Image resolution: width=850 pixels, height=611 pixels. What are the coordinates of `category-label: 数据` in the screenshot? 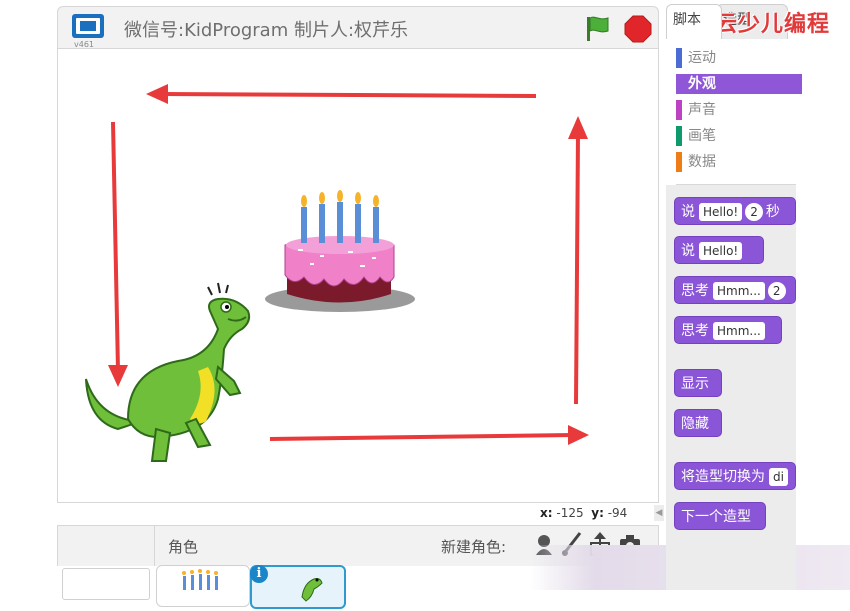 It's located at (702, 162).